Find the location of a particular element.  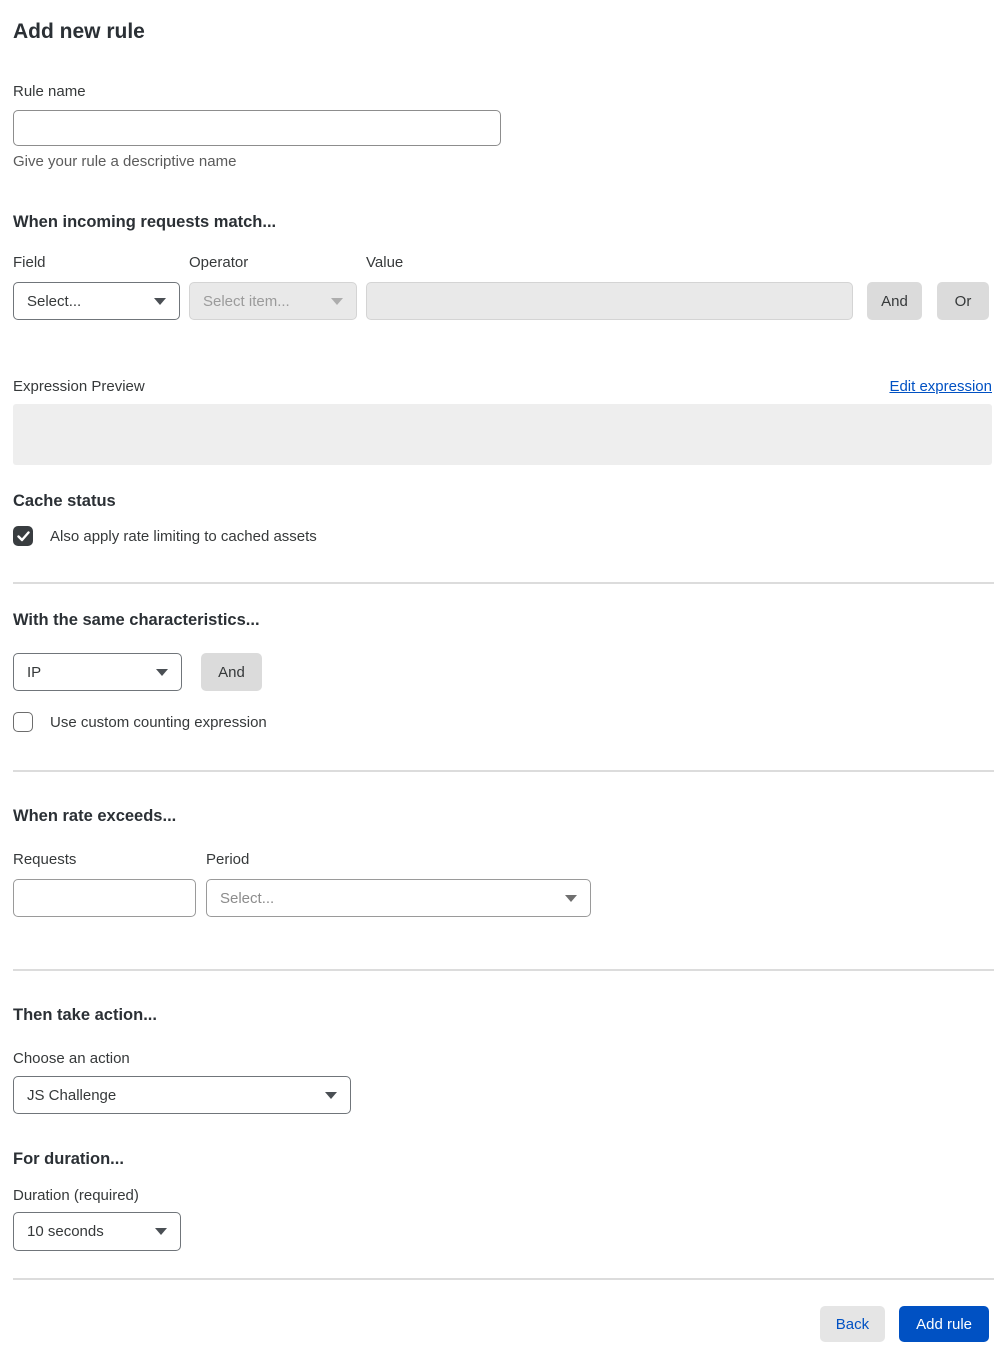

characteristics-select-value: IP is located at coordinates (34, 672).